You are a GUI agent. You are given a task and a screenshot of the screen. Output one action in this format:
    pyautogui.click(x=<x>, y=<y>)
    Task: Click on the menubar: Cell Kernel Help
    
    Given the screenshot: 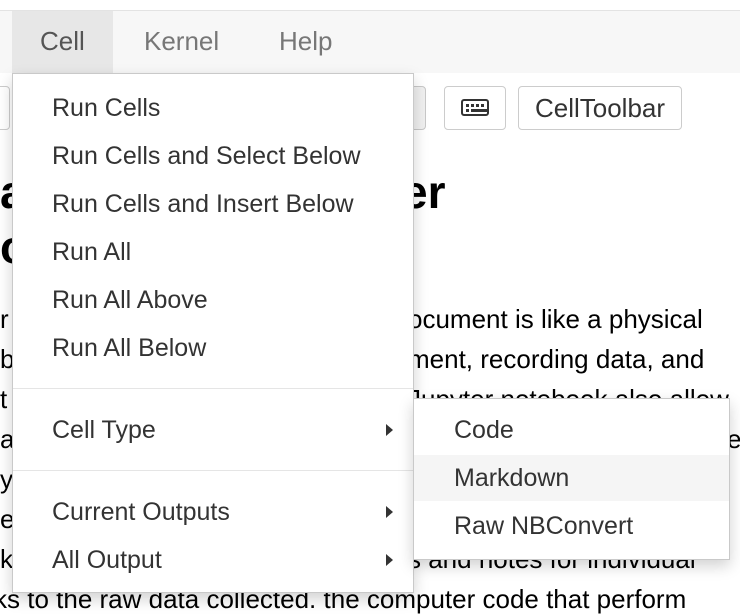 What is the action you would take?
    pyautogui.click(x=370, y=42)
    